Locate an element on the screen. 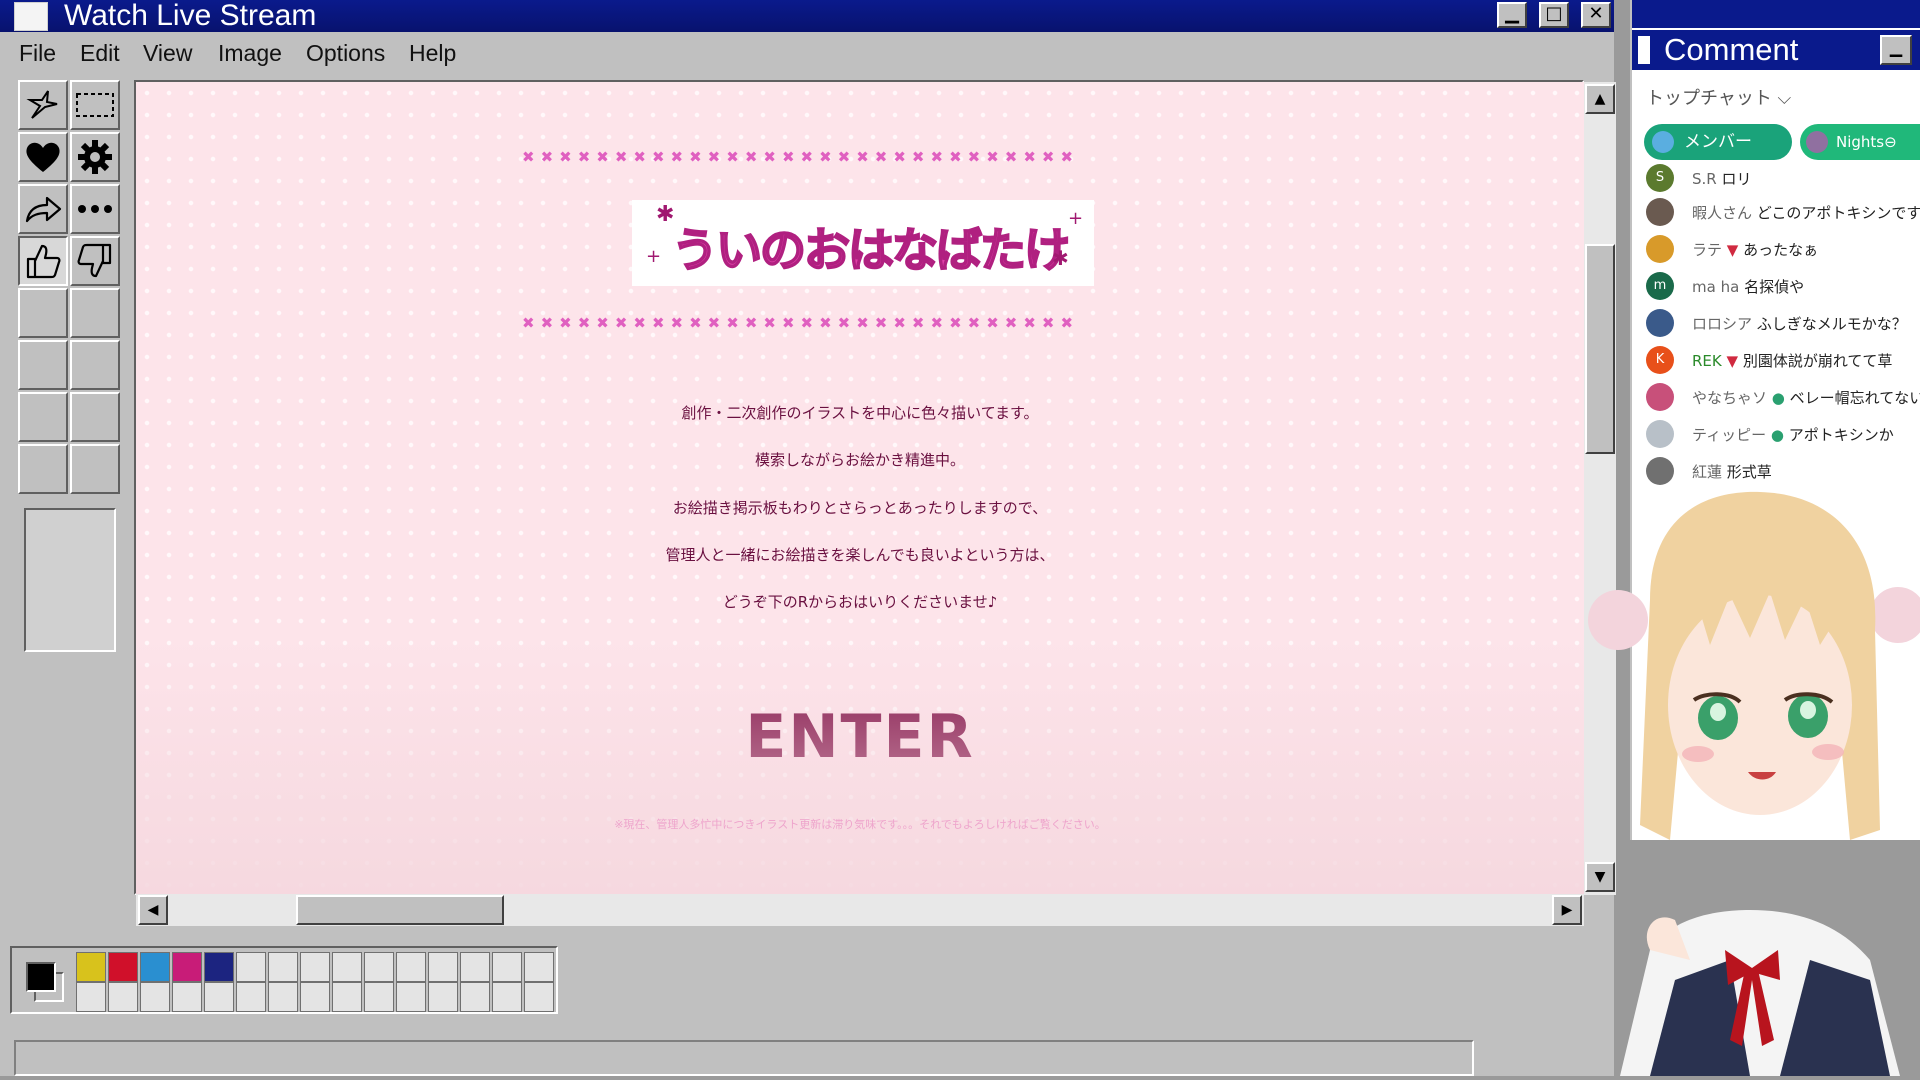 Image resolution: width=1920 pixels, height=1080 pixels. color-swatch-yellow is located at coordinates (91, 967).